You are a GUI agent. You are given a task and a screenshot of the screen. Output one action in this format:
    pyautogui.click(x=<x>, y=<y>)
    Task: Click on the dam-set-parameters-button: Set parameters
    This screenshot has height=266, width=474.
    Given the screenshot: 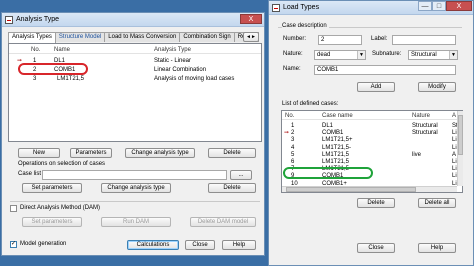 What is the action you would take?
    pyautogui.click(x=52, y=222)
    